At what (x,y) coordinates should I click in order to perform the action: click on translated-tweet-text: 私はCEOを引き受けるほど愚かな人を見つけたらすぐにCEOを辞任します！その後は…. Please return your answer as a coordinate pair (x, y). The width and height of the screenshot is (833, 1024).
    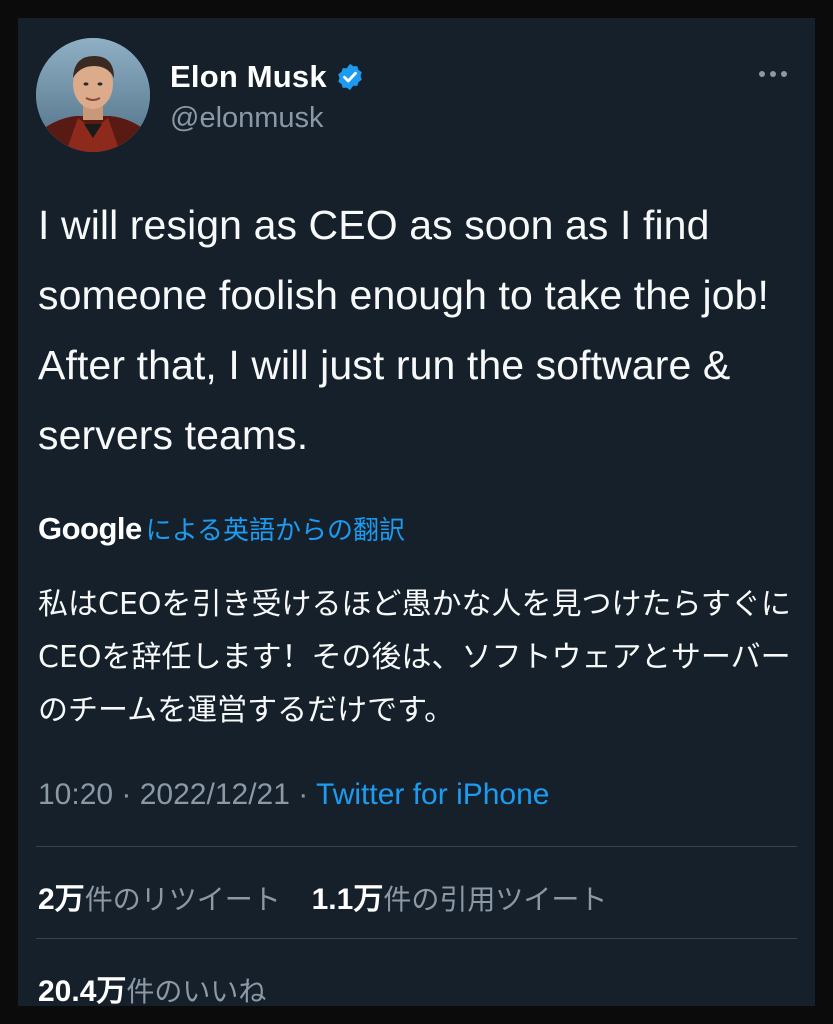
    Looking at the image, I should click on (414, 657).